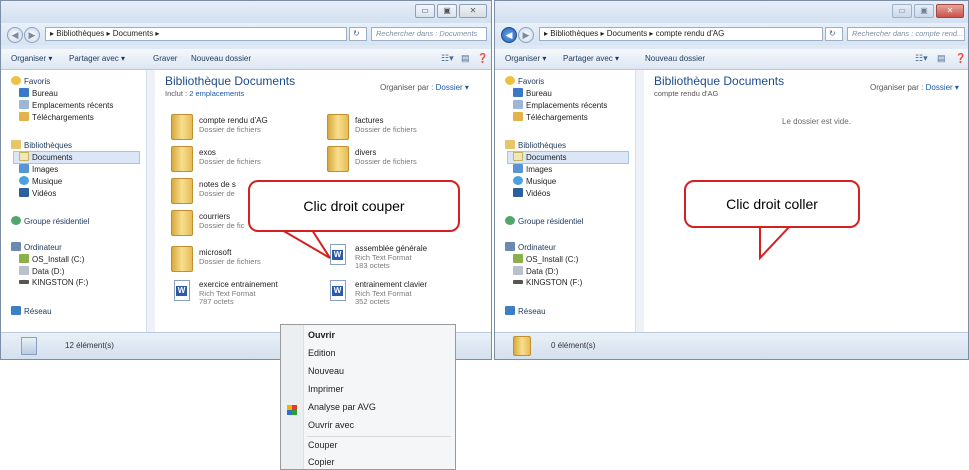 The height and width of the screenshot is (470, 969). What do you see at coordinates (323, 445) in the screenshot?
I see `menu-item-cut: Couper` at bounding box center [323, 445].